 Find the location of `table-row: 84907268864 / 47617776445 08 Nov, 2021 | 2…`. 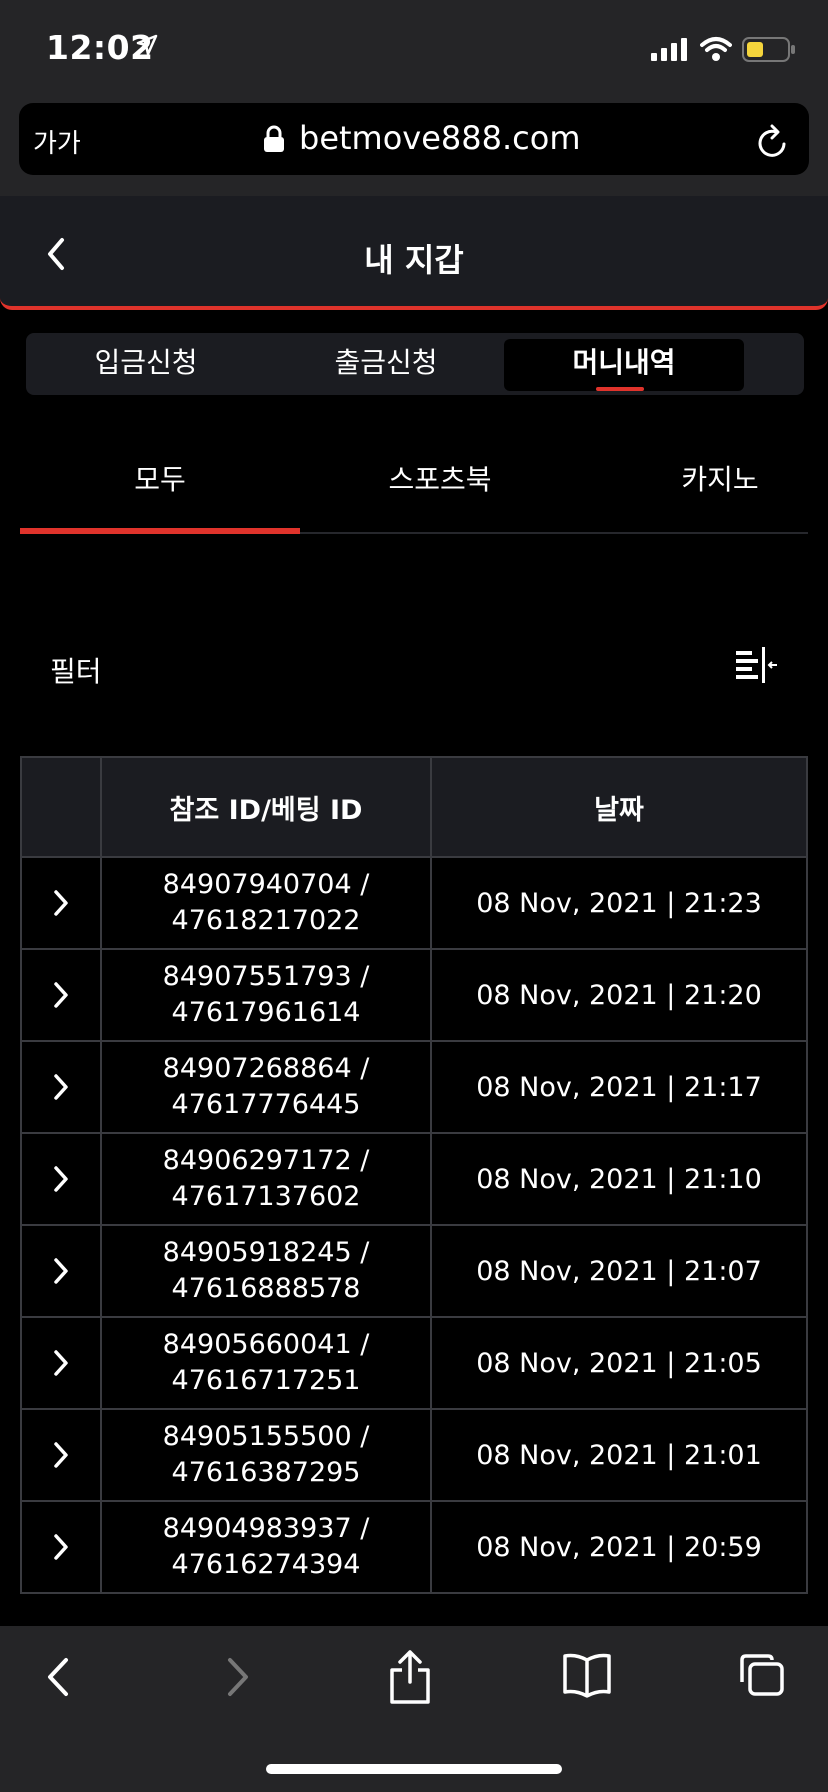

table-row: 84907268864 / 47617776445 08 Nov, 2021 | 2… is located at coordinates (414, 1087).